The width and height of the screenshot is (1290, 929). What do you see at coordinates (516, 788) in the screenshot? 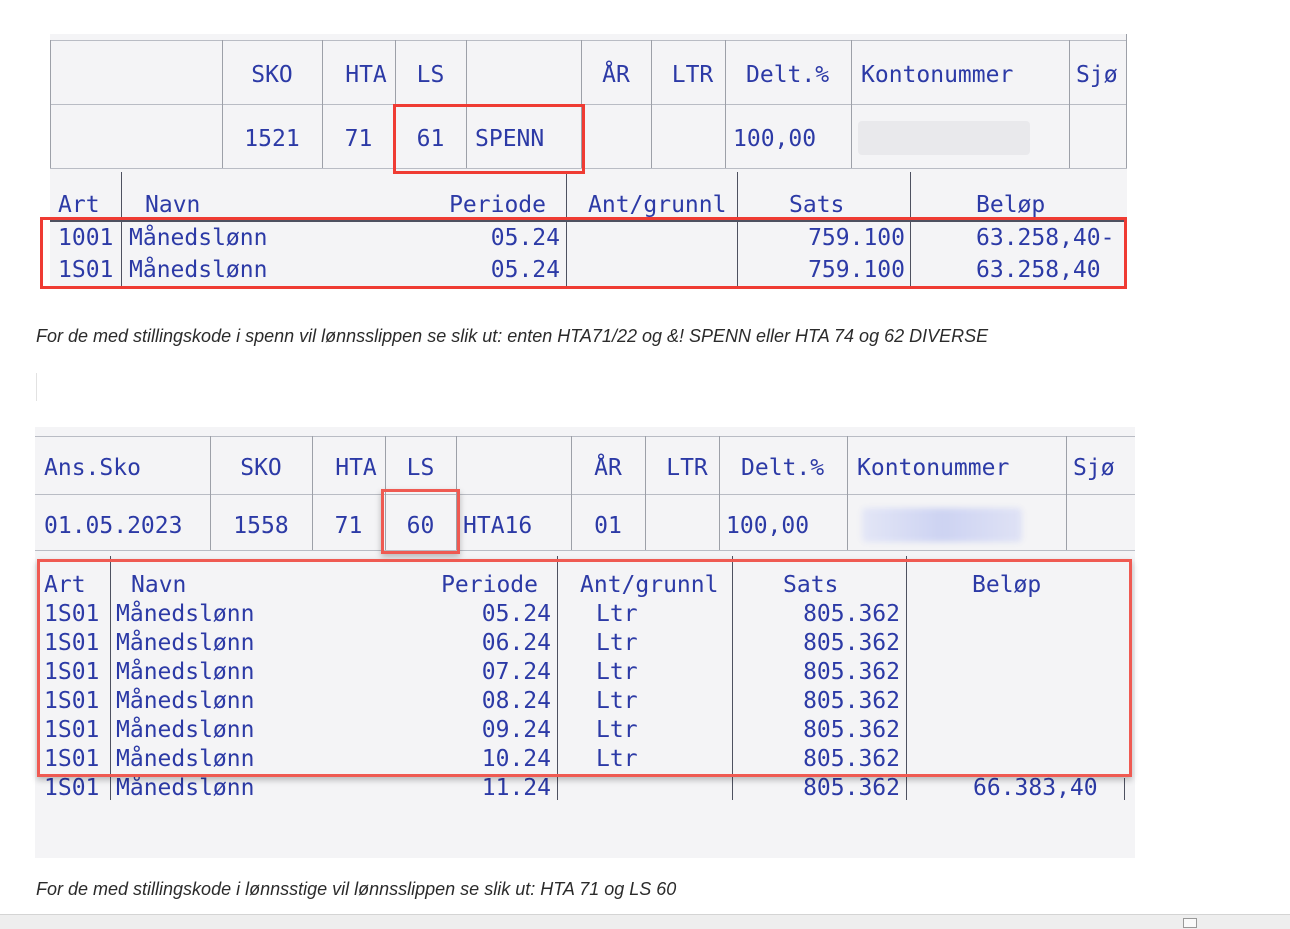
I see `line-periode: 11.24` at bounding box center [516, 788].